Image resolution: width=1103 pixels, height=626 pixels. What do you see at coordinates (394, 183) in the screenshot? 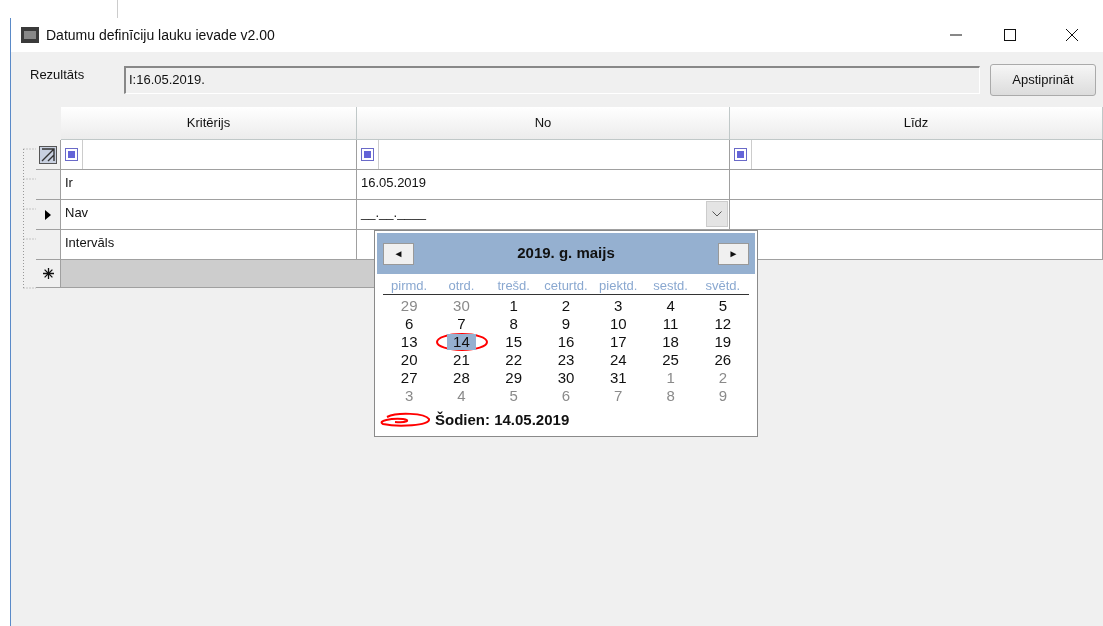
I see `cell-text: 16.05.2019` at bounding box center [394, 183].